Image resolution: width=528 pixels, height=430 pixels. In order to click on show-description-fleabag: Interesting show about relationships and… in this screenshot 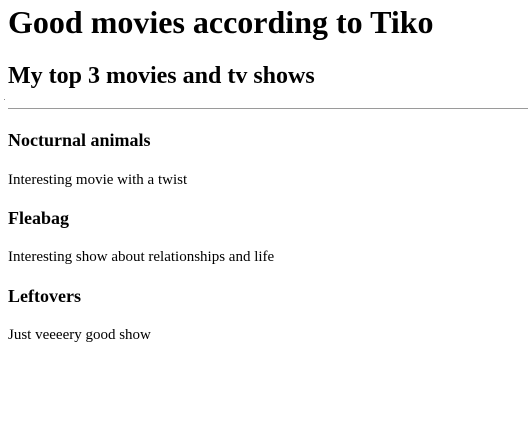, I will do `click(141, 257)`.